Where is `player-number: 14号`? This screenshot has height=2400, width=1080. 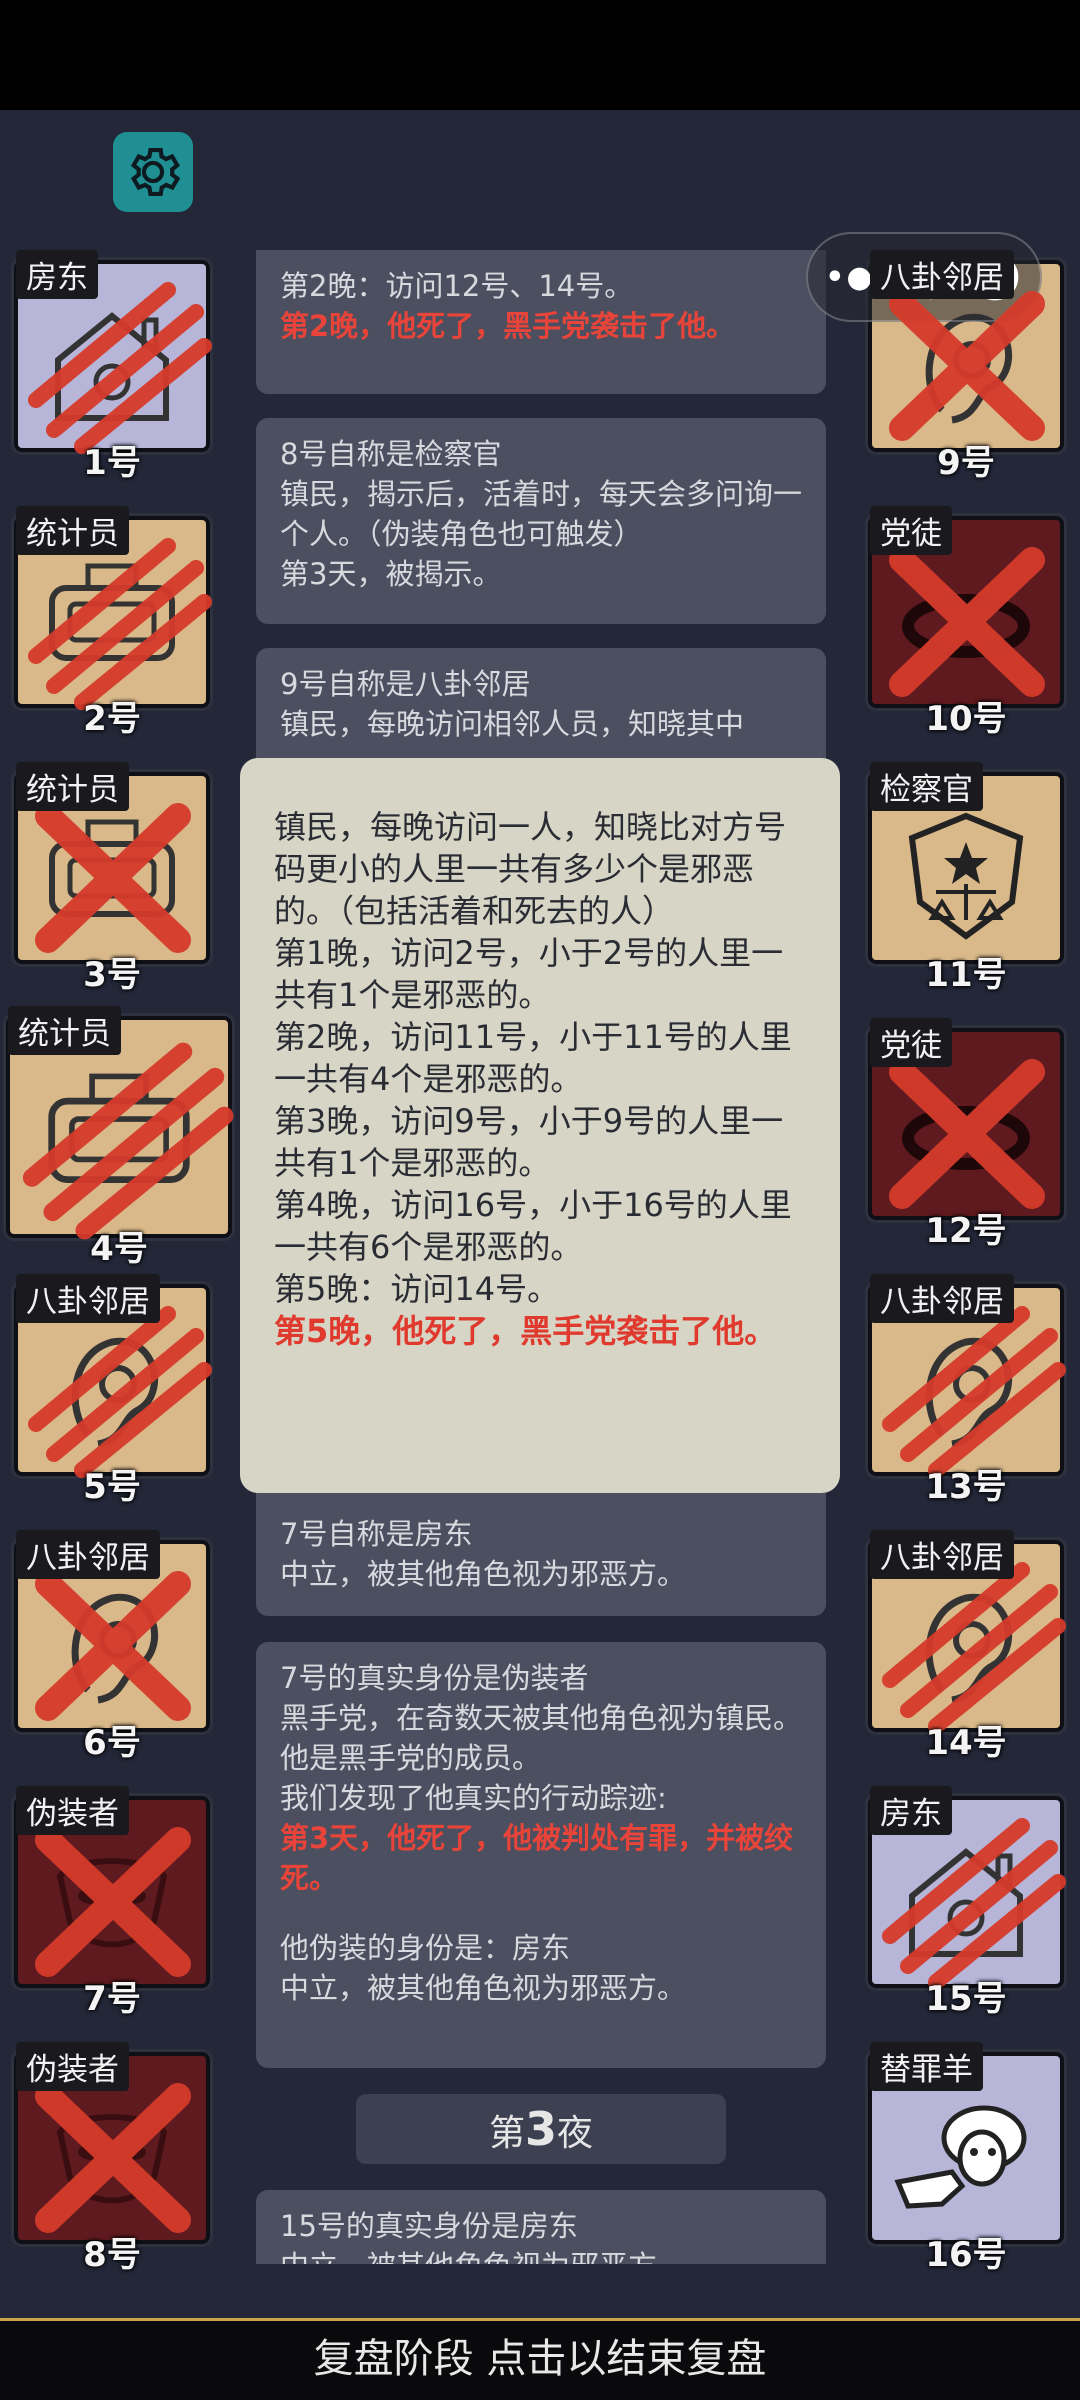
player-number: 14号 is located at coordinates (966, 1743).